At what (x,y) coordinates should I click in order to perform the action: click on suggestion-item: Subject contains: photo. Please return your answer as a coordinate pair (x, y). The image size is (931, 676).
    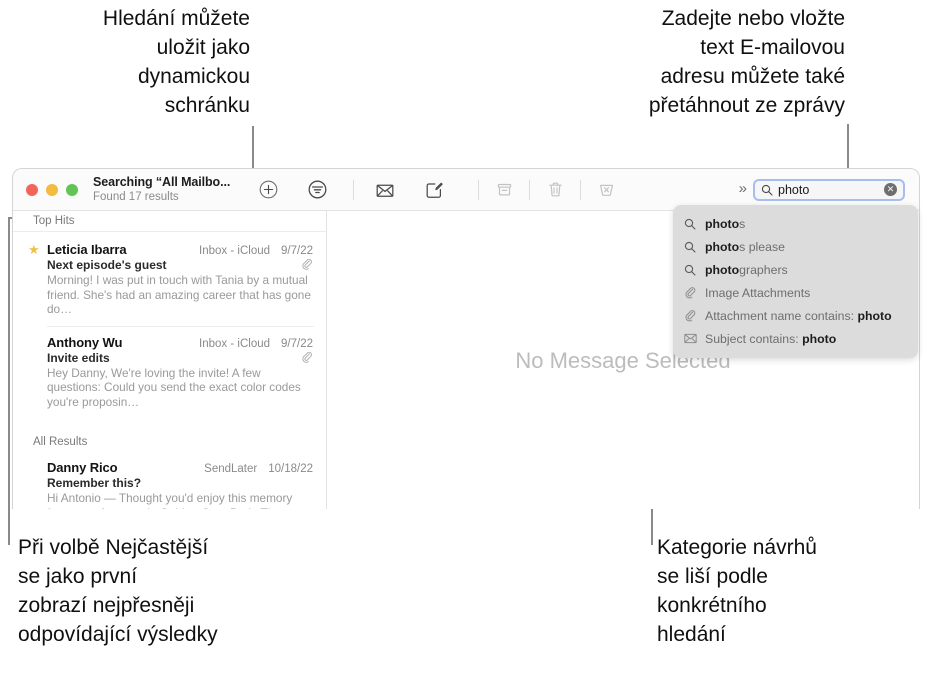
    Looking at the image, I should click on (795, 338).